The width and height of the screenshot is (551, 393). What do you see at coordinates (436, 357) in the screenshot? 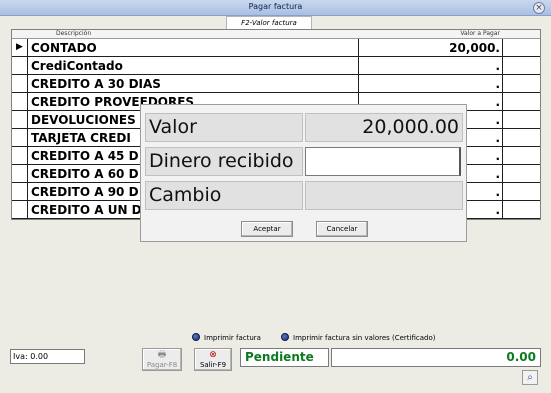
I see `total-value: 0.00` at bounding box center [436, 357].